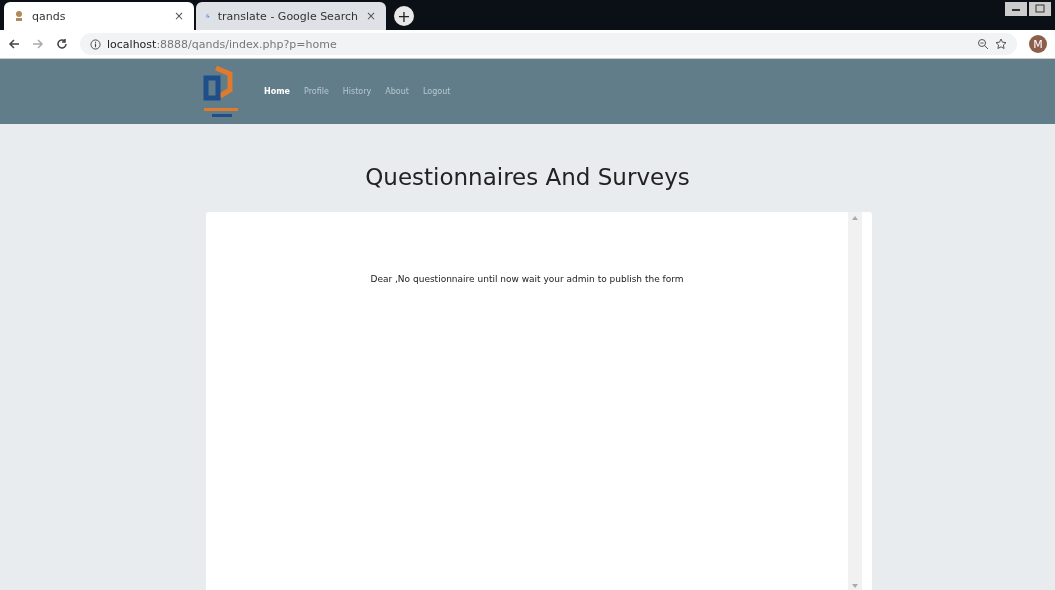  What do you see at coordinates (983, 44) in the screenshot?
I see `zoom-icon` at bounding box center [983, 44].